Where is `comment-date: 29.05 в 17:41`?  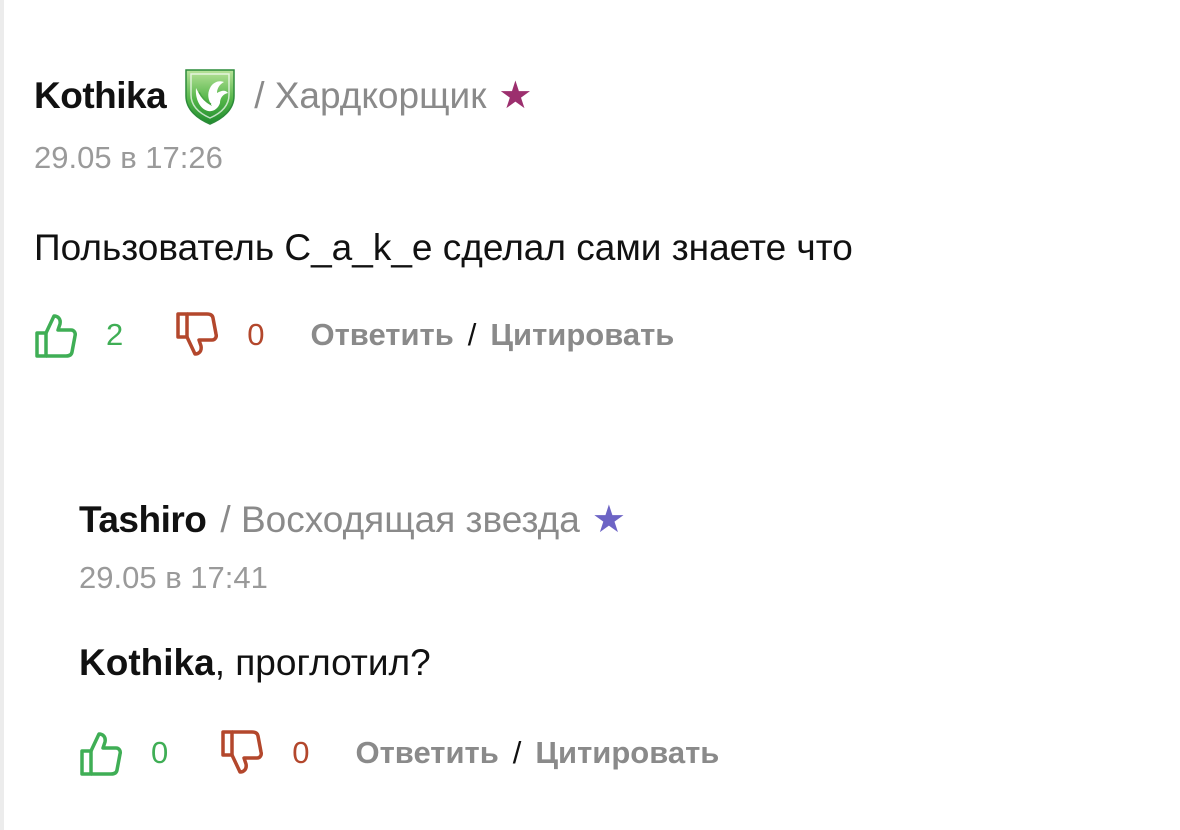
comment-date: 29.05 в 17:41 is located at coordinates (173, 577).